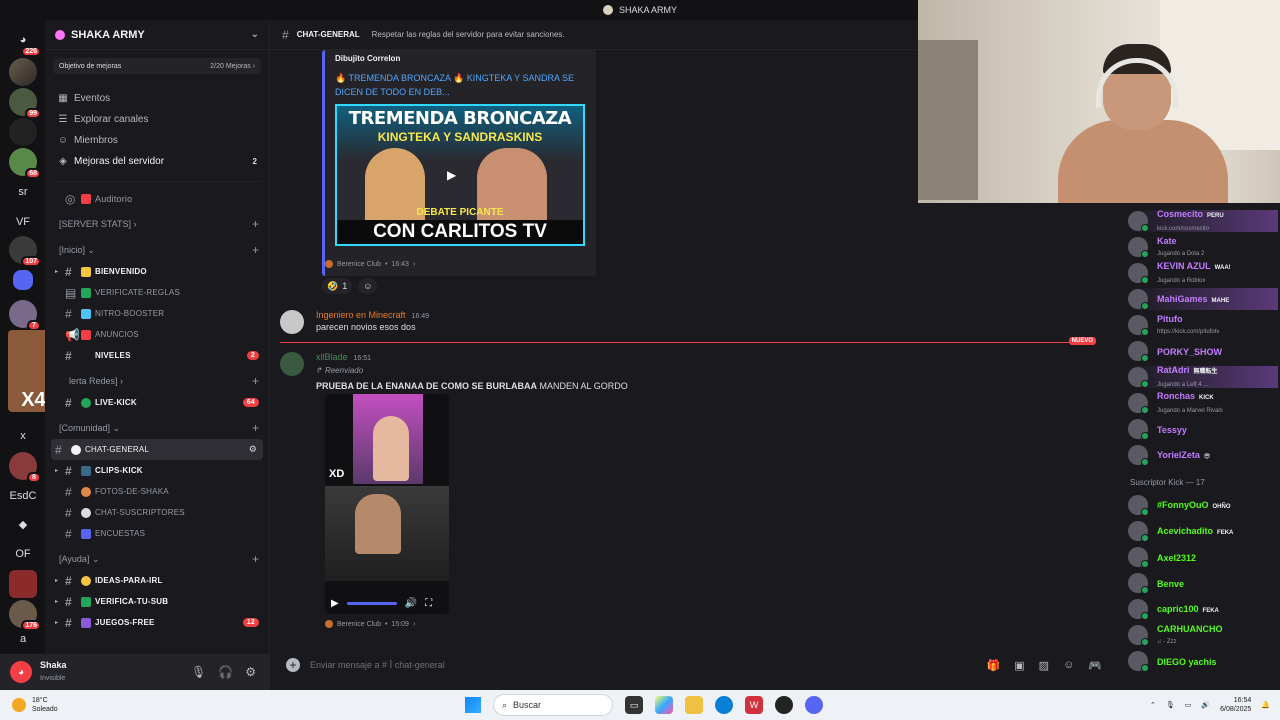 The width and height of the screenshot is (1280, 720). What do you see at coordinates (157, 428) in the screenshot?
I see `category-comunidad: [Comunidad] ⌄ +` at bounding box center [157, 428].